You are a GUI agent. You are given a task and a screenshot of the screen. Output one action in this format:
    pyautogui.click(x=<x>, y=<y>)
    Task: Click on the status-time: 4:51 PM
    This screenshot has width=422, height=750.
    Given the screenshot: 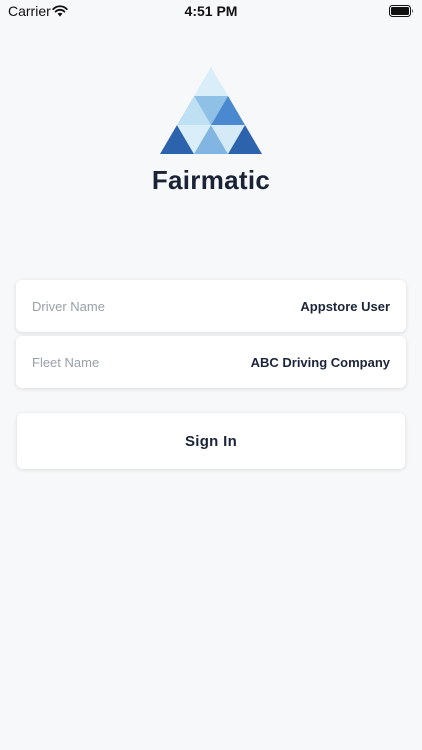 What is the action you would take?
    pyautogui.click(x=211, y=11)
    